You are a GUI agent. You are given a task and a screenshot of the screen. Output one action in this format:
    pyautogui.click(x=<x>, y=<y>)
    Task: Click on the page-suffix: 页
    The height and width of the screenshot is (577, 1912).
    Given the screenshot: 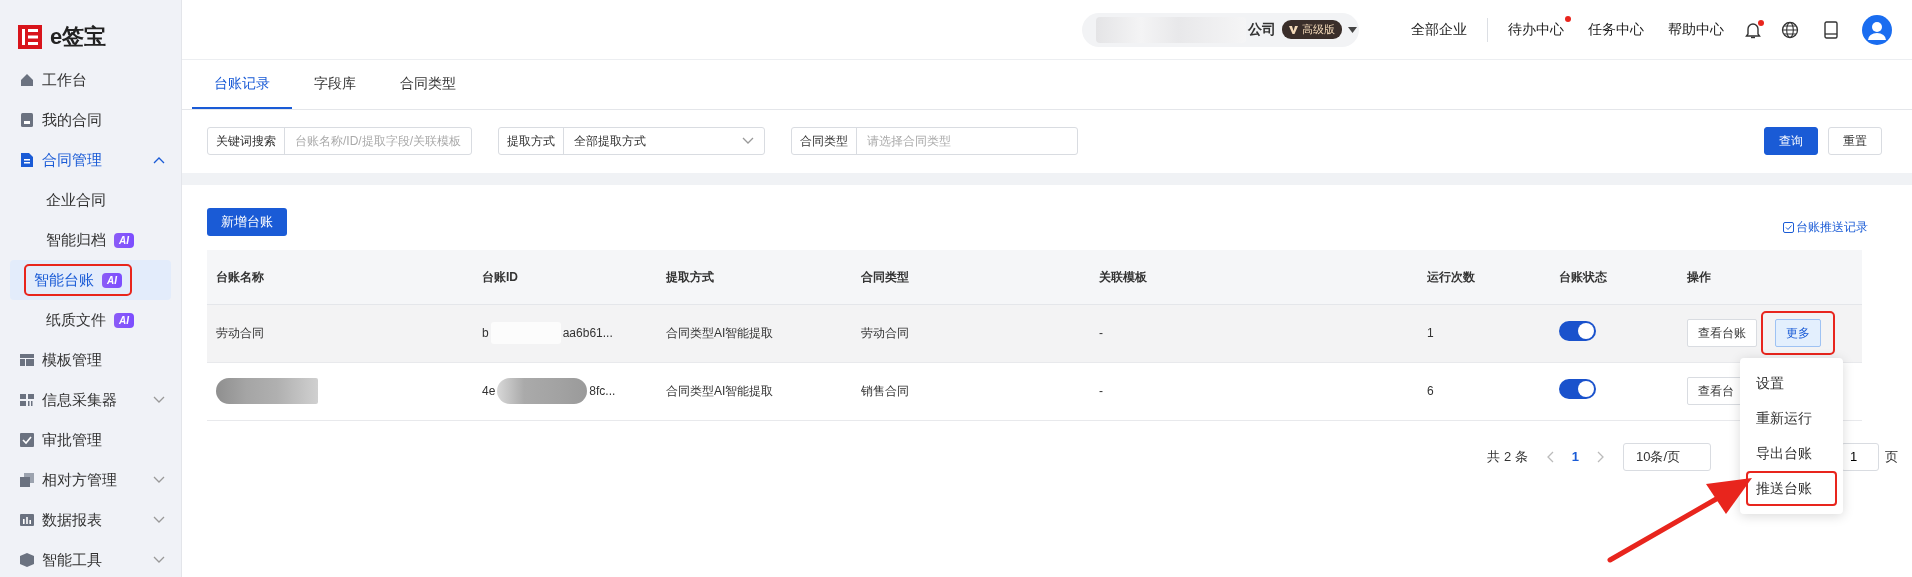 What is the action you would take?
    pyautogui.click(x=1891, y=456)
    